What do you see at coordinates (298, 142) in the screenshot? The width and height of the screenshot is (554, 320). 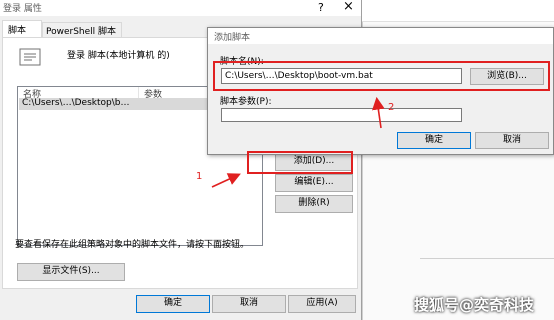 I see `annotation-arrows` at bounding box center [298, 142].